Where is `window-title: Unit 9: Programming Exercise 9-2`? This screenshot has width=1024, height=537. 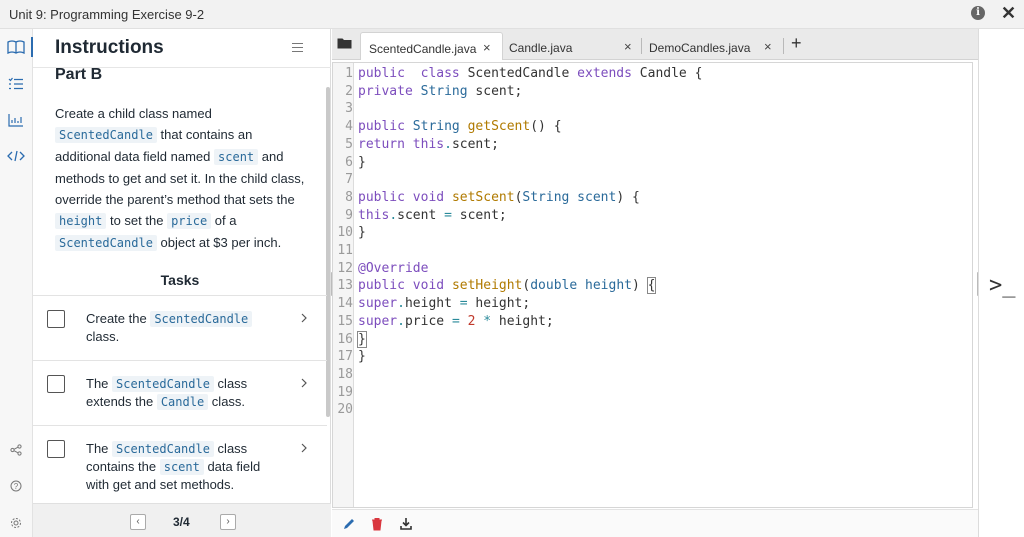
window-title: Unit 9: Programming Exercise 9-2 is located at coordinates (107, 14).